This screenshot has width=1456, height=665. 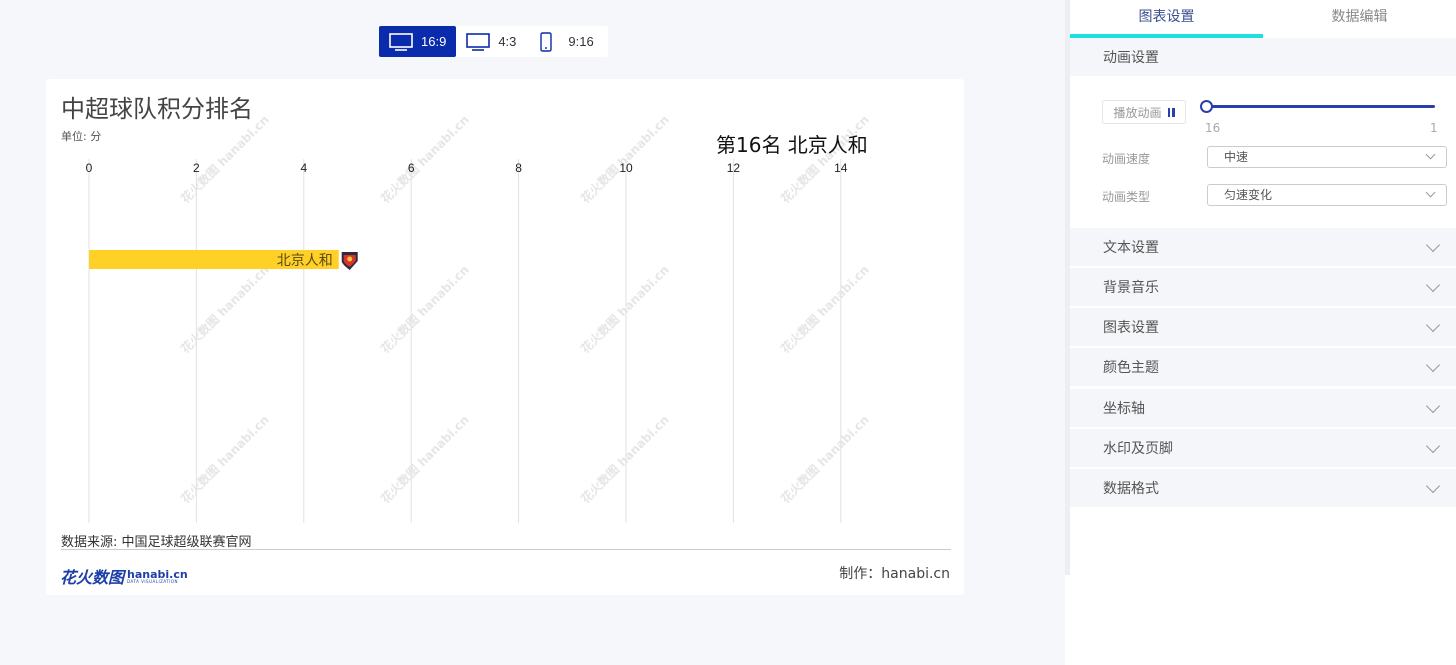 I want to click on tab-data-edit: 数据编辑, so click(x=1359, y=19).